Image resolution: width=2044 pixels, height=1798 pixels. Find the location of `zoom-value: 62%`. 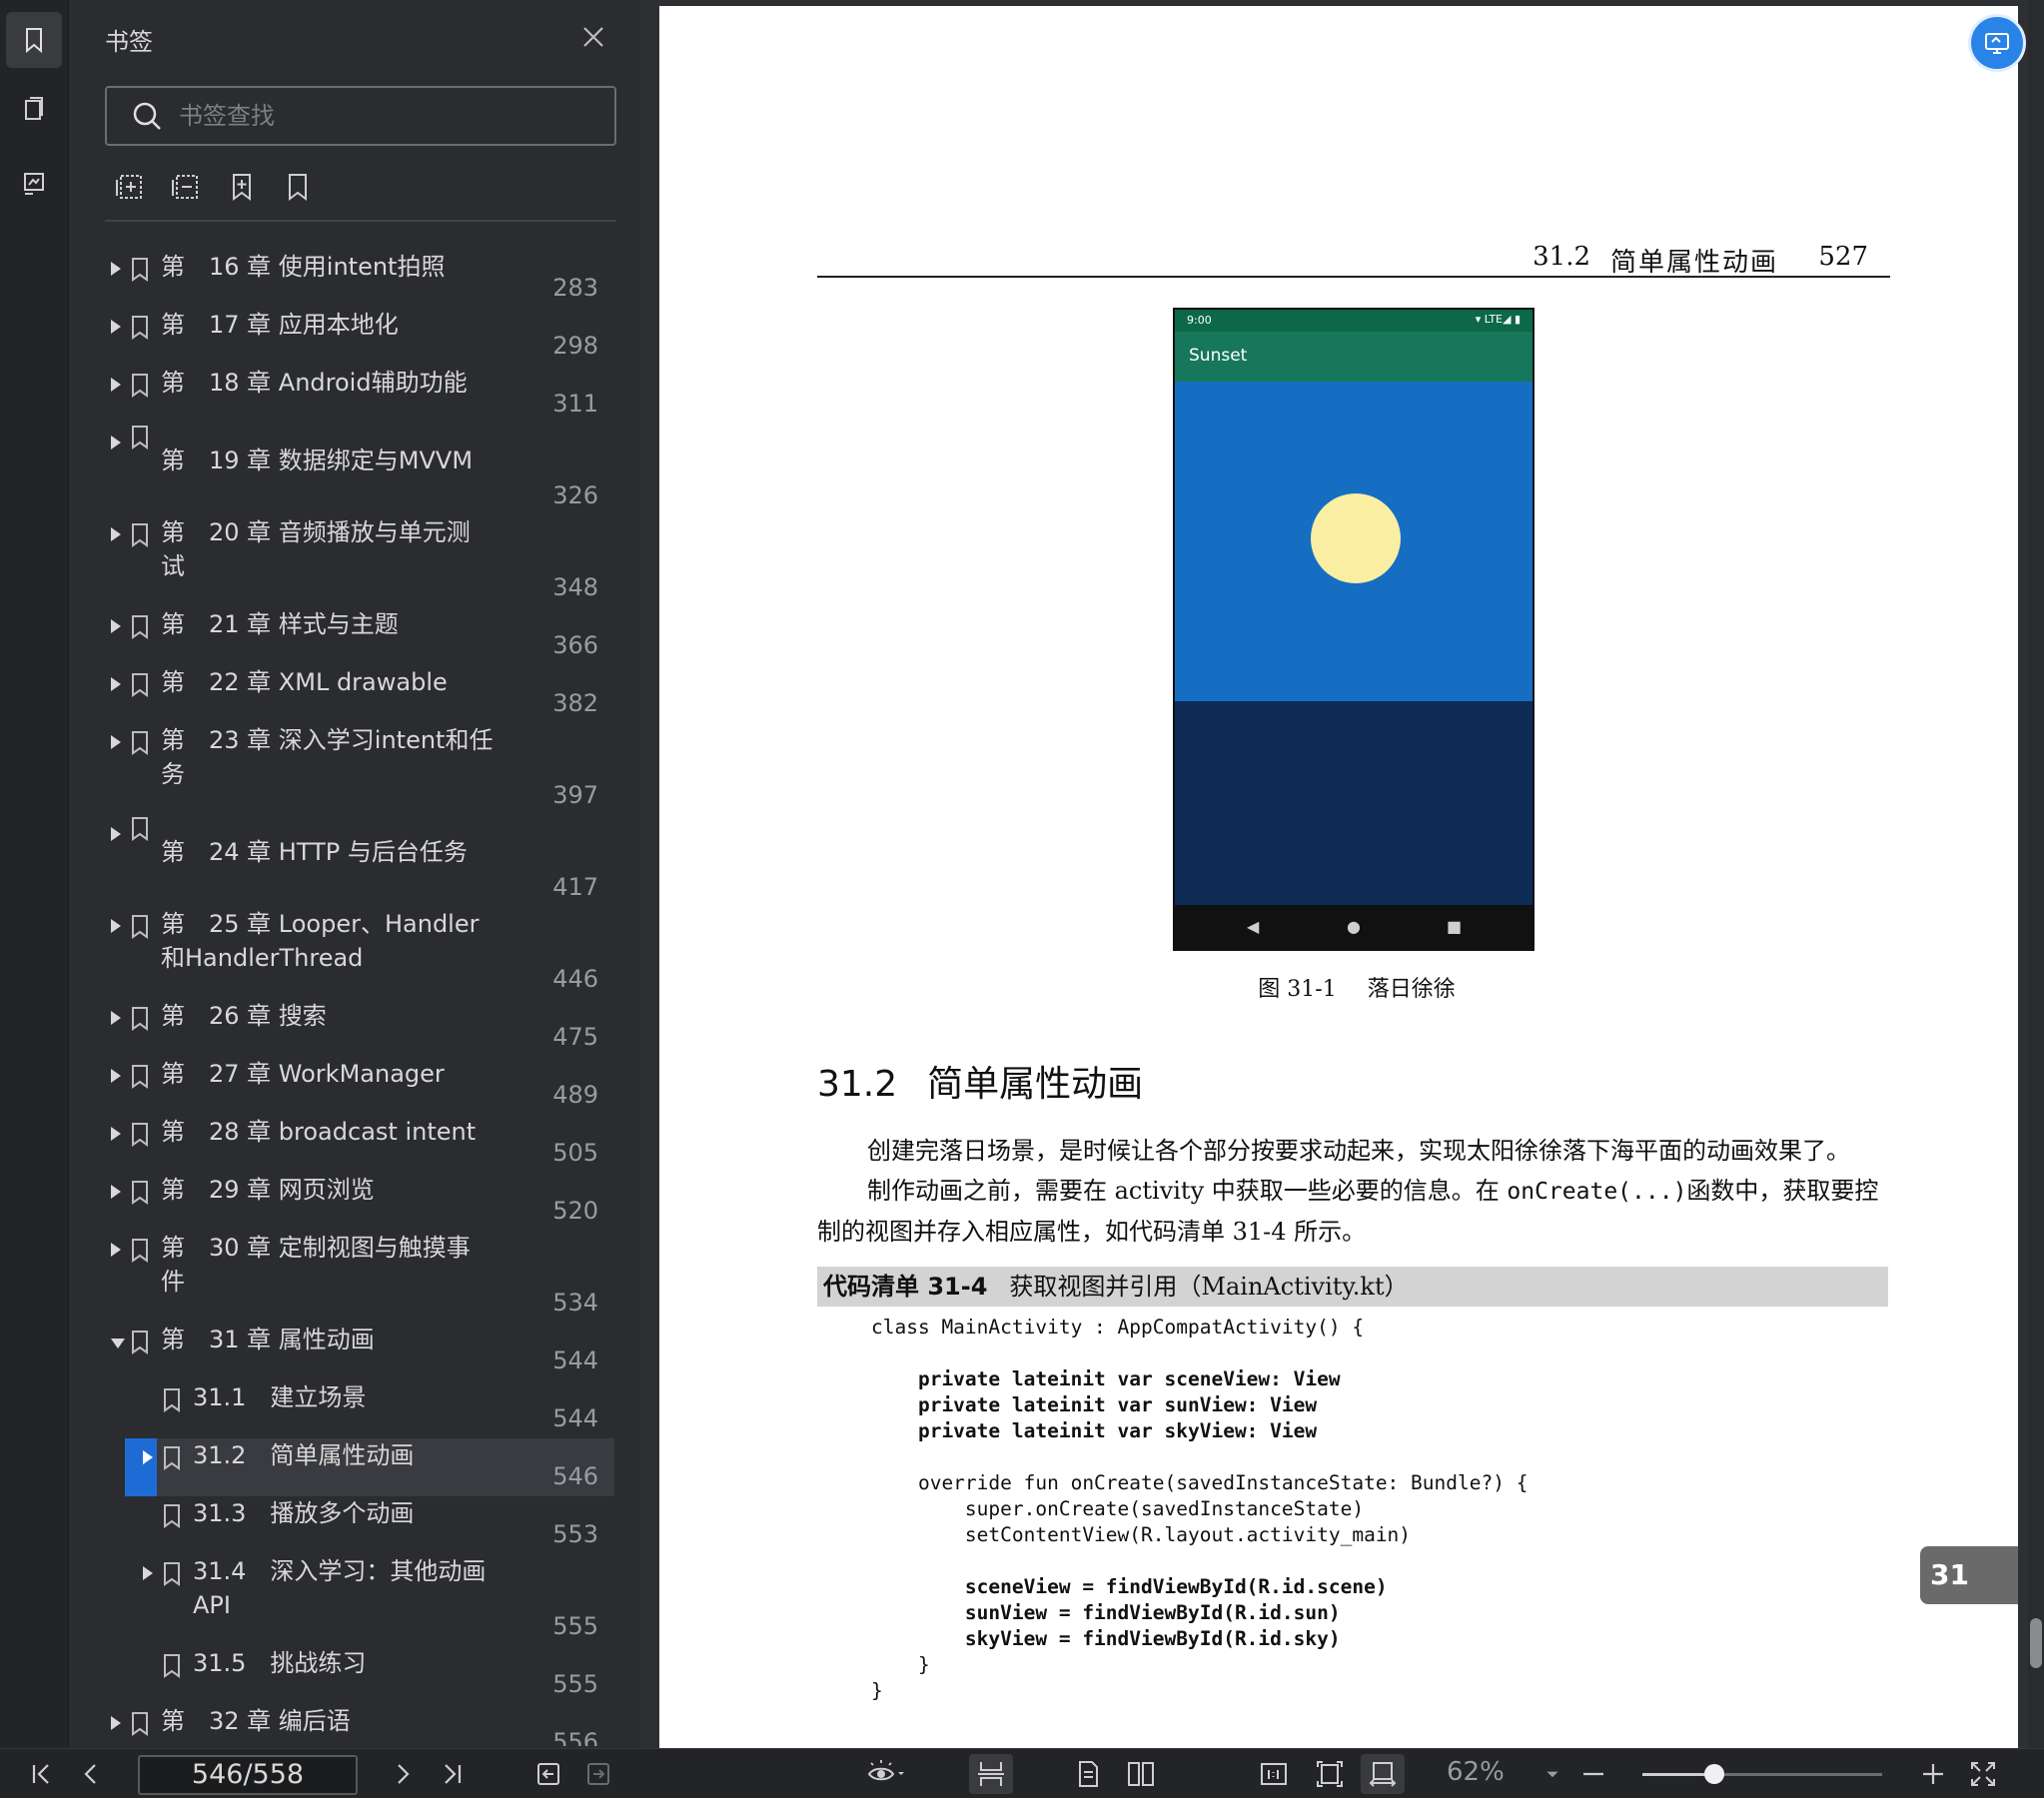

zoom-value: 62% is located at coordinates (1476, 1772).